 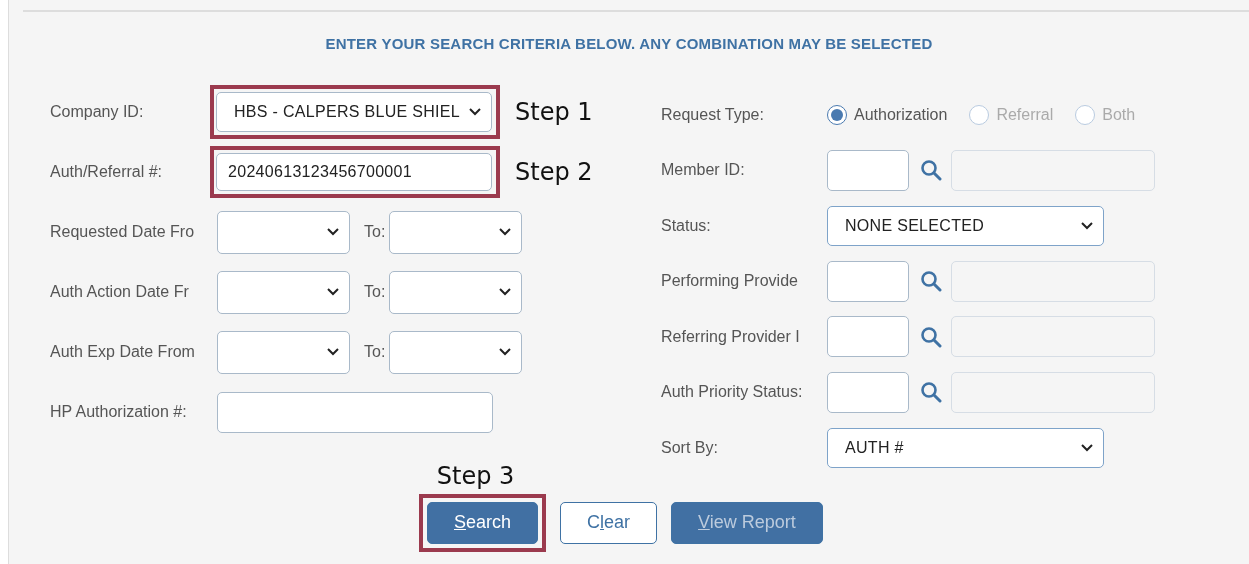 I want to click on field-label: HP Authorization #:, so click(x=119, y=412).